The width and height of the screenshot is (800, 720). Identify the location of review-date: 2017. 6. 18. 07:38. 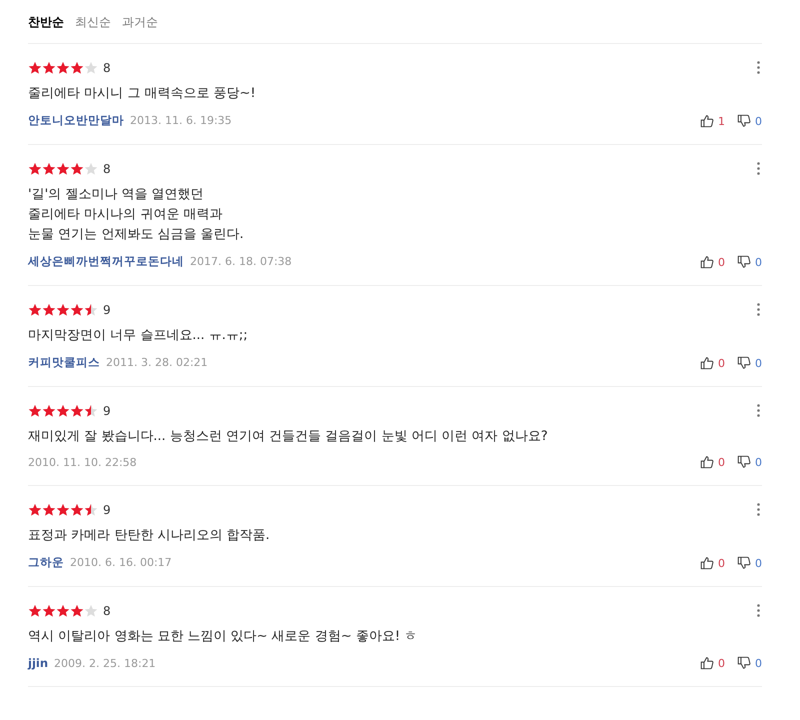
(241, 261).